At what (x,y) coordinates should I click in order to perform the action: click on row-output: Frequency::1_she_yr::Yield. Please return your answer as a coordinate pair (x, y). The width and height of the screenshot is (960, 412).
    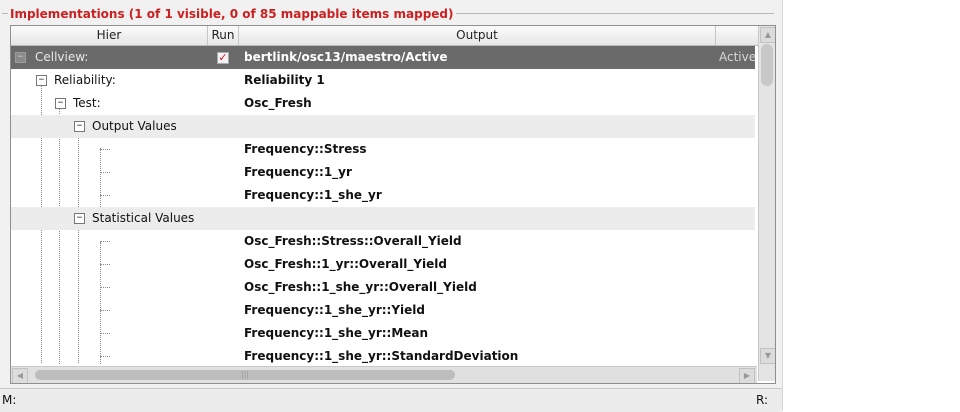
    Looking at the image, I should click on (334, 310).